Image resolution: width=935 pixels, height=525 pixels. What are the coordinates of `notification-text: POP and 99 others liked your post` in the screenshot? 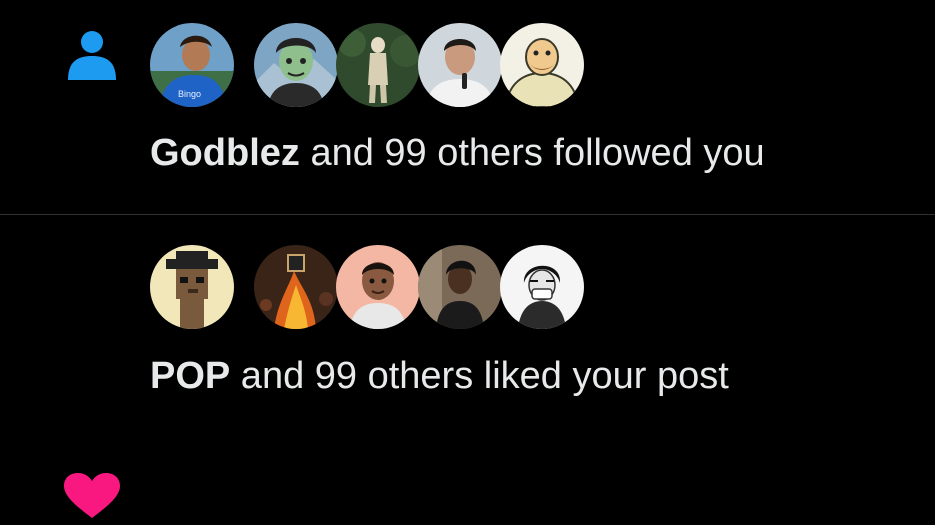 It's located at (439, 376).